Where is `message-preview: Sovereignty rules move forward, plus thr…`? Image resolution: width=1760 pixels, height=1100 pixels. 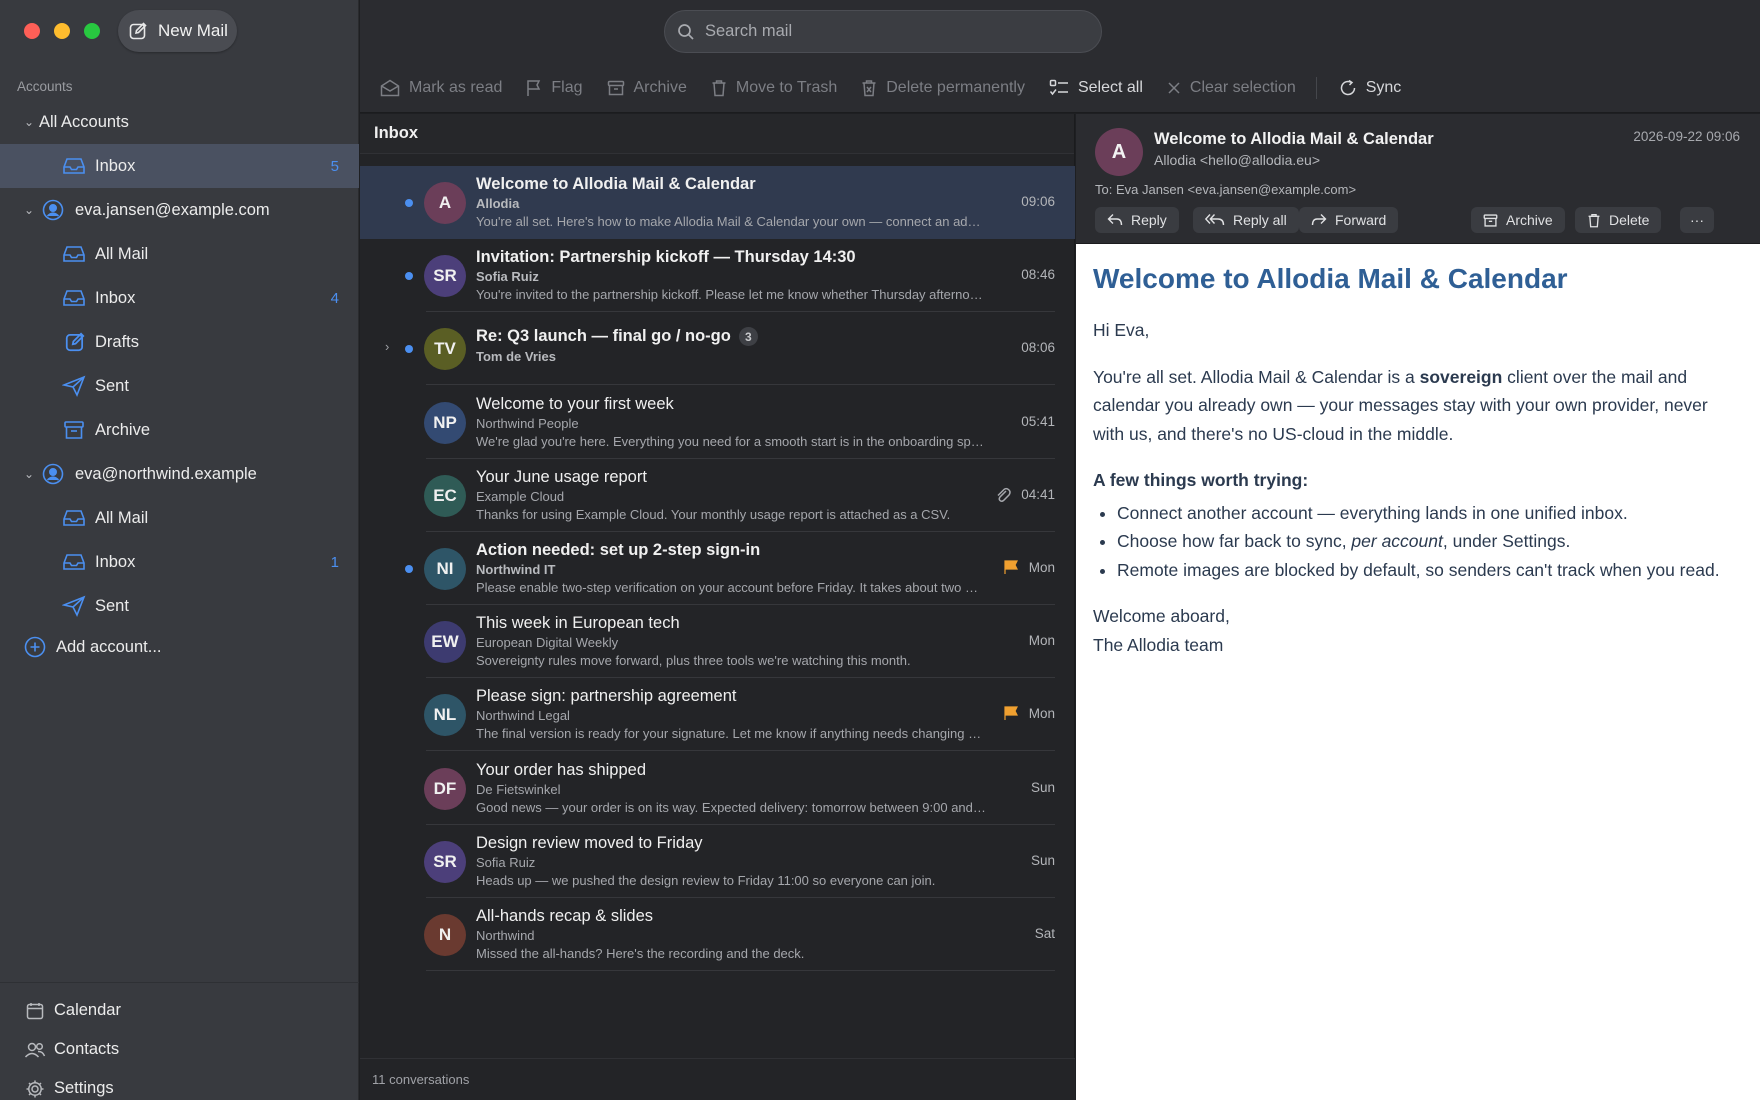
message-preview: Sovereignty rules move forward, plus thr… is located at coordinates (693, 661).